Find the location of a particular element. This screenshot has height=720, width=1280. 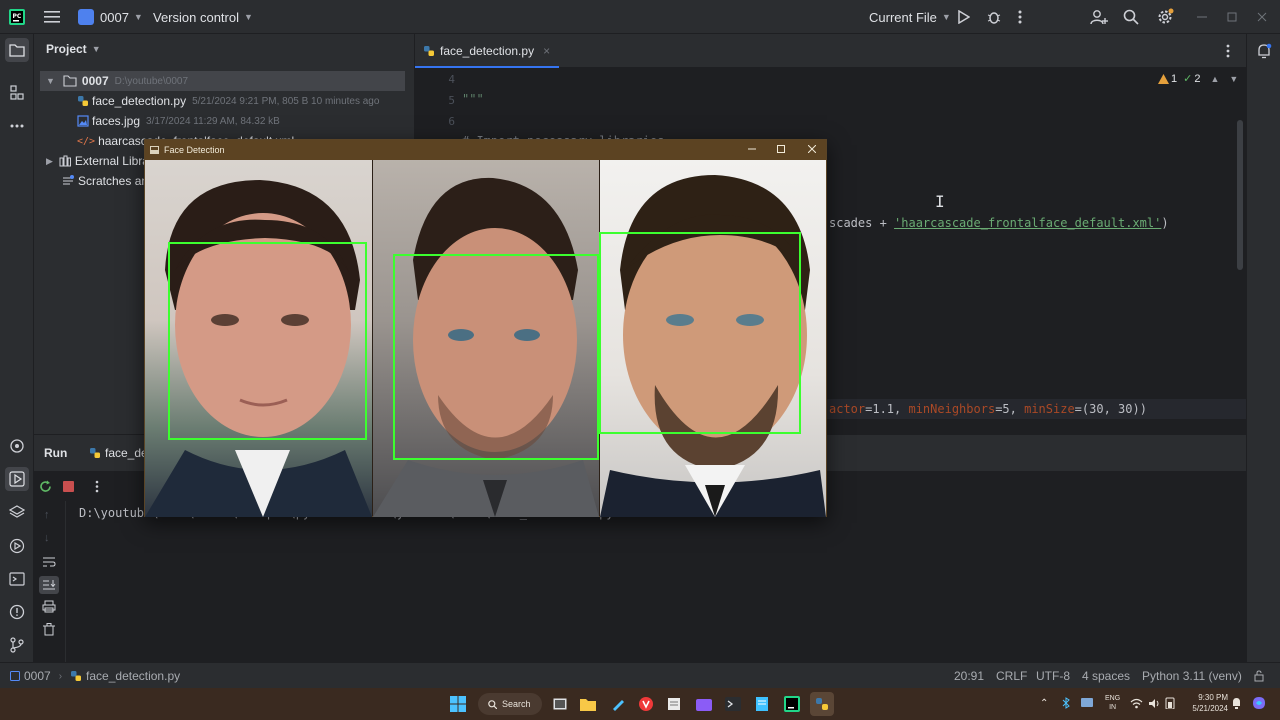

line-number: 5 is located at coordinates (451, 100).